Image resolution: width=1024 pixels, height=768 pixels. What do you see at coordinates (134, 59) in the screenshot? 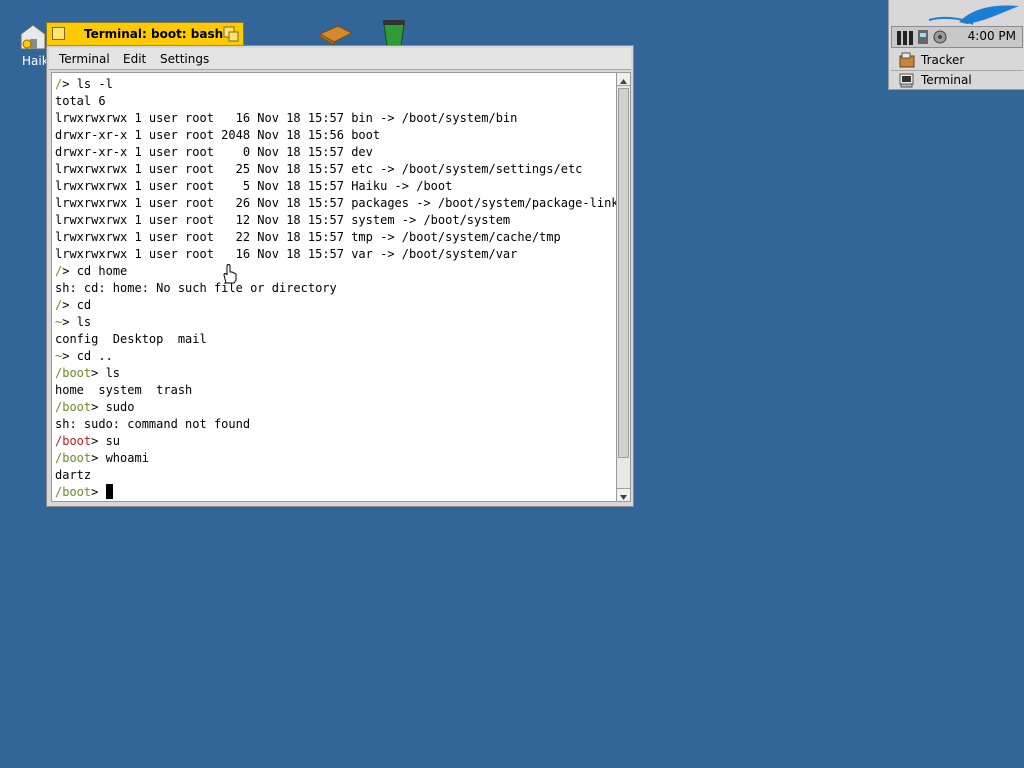
I see `menu-edit: Edit` at bounding box center [134, 59].